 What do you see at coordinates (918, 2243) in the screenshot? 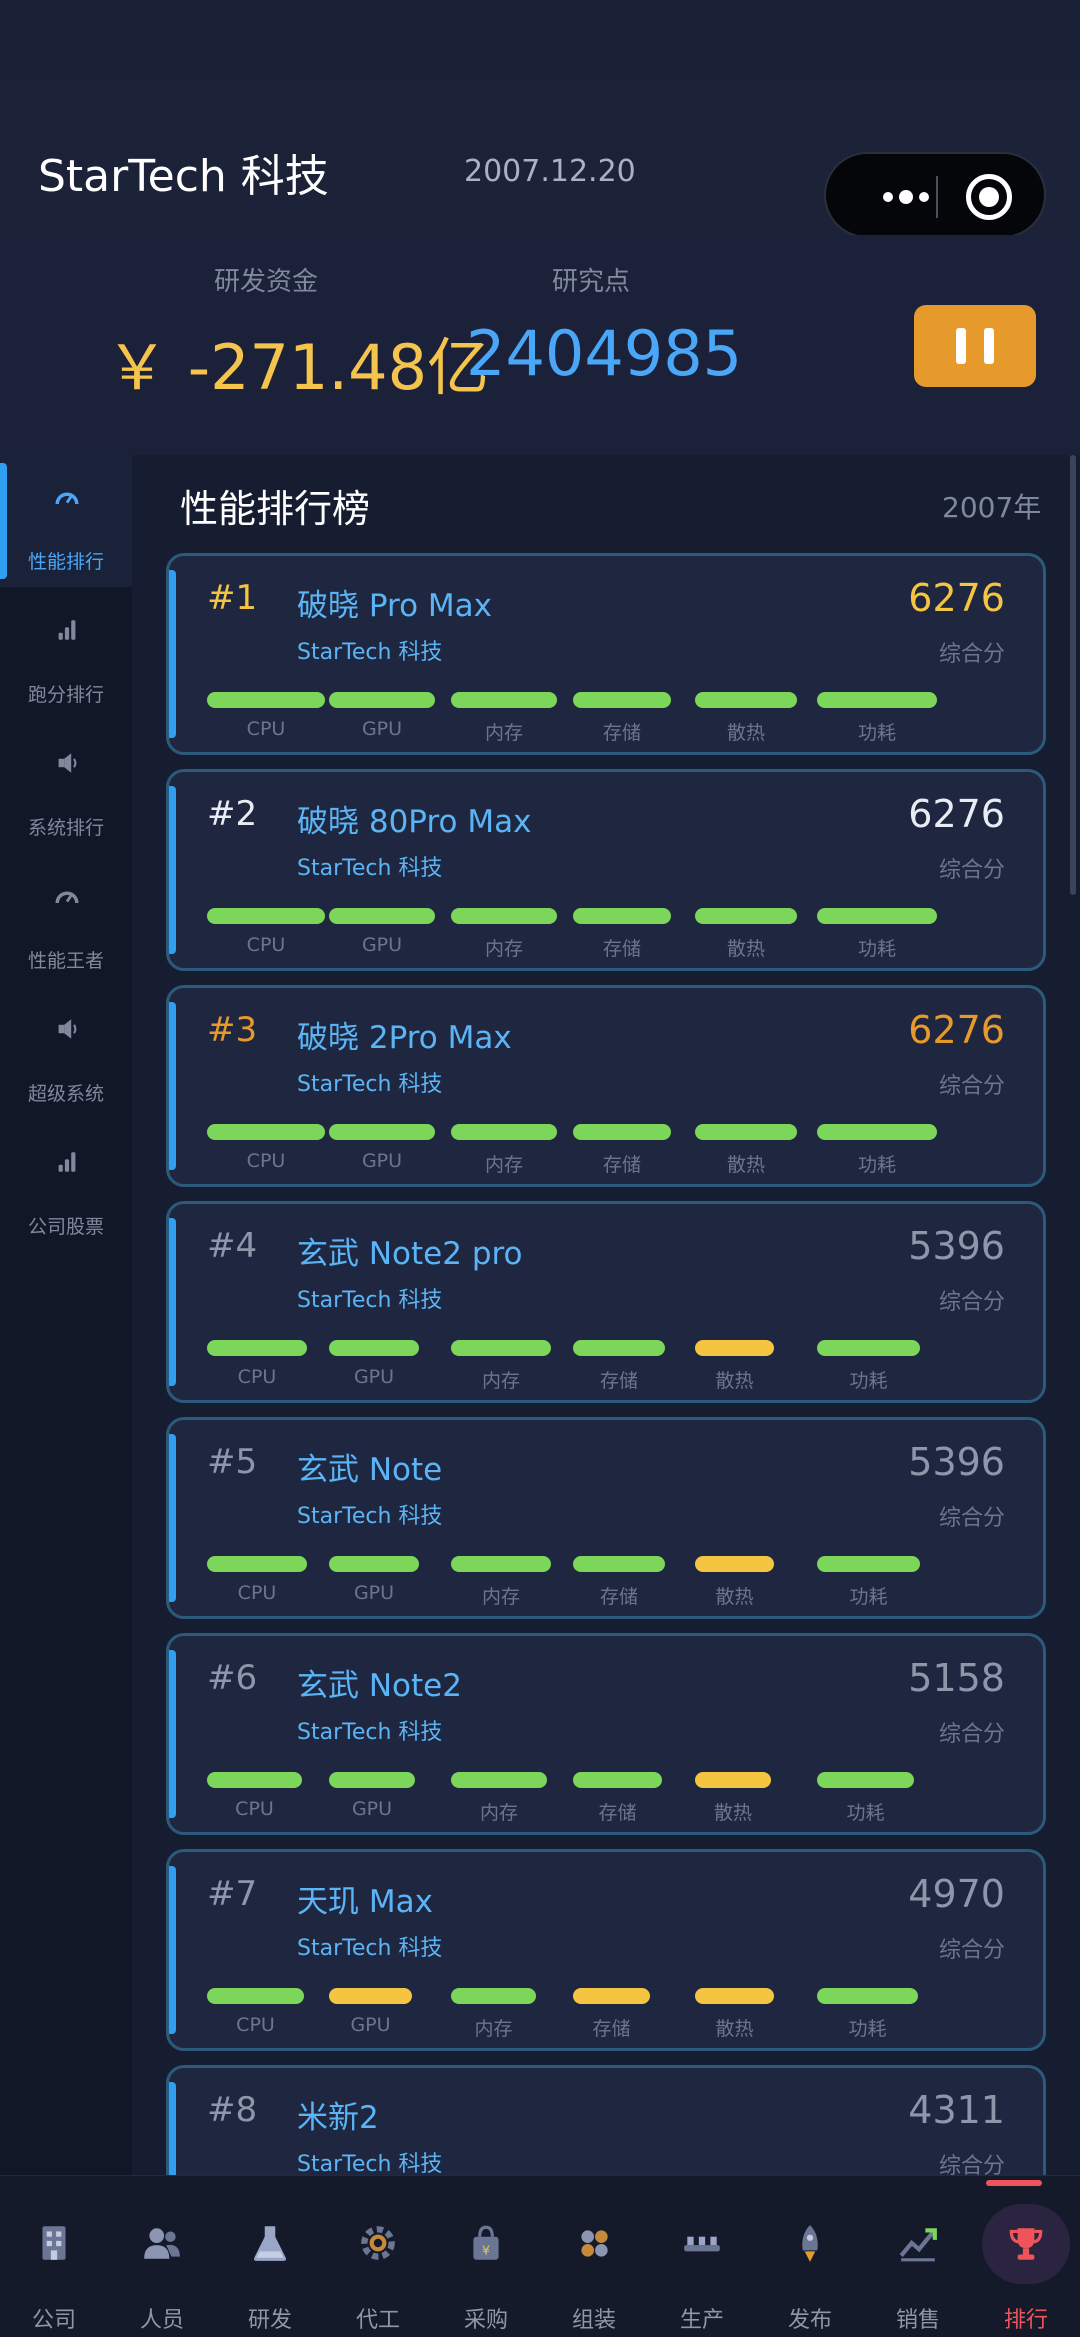
I see `trend-up-icon` at bounding box center [918, 2243].